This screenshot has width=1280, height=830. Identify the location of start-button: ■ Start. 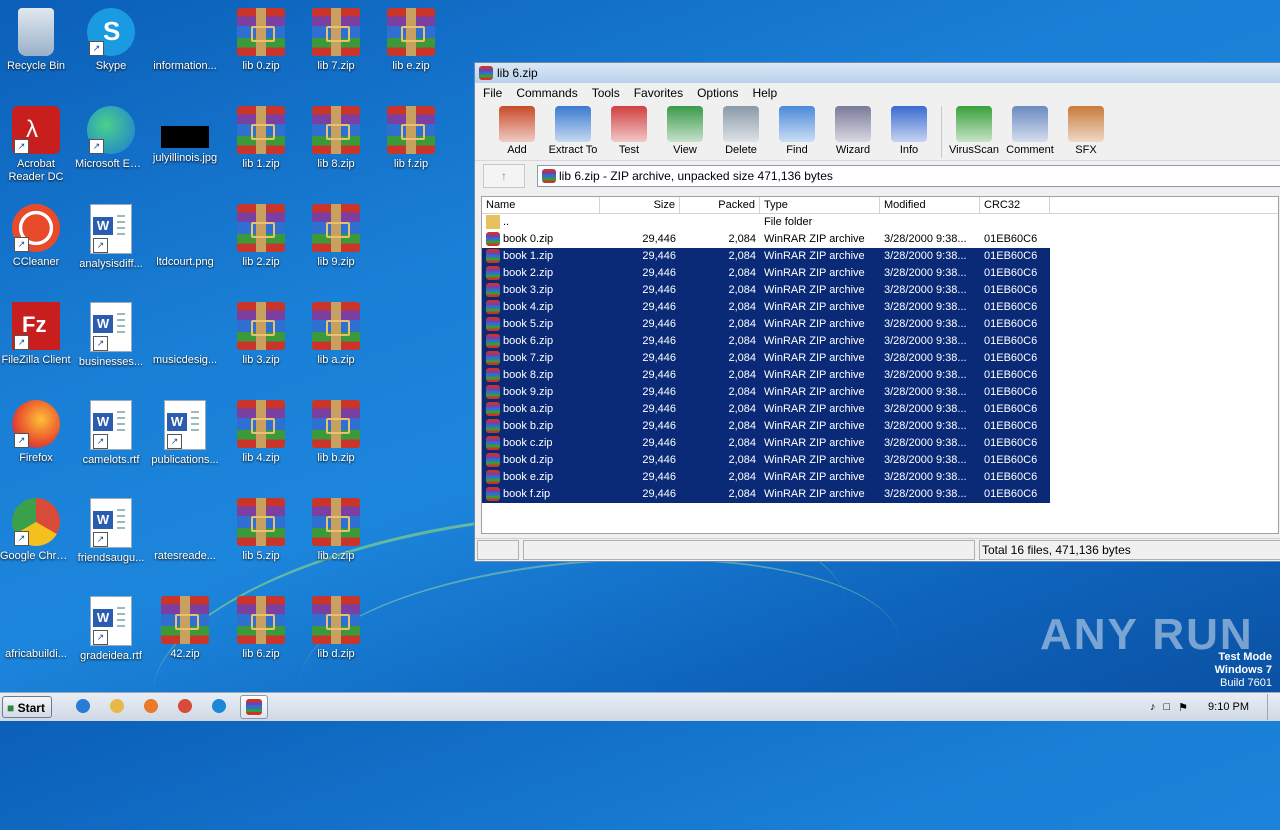
(27, 707).